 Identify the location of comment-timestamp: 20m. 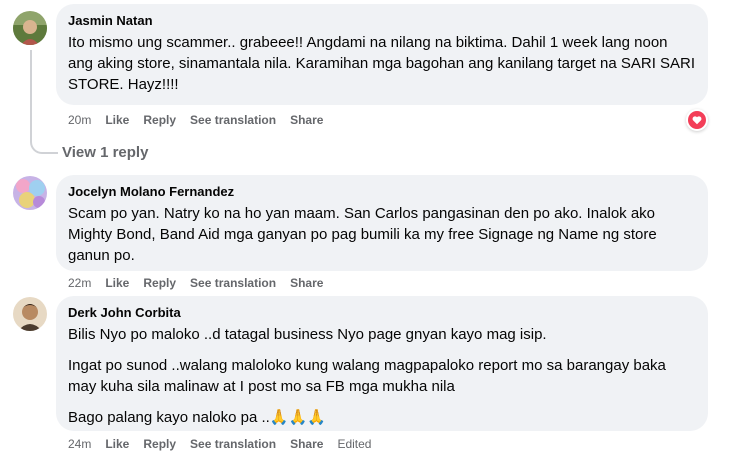
(79, 120).